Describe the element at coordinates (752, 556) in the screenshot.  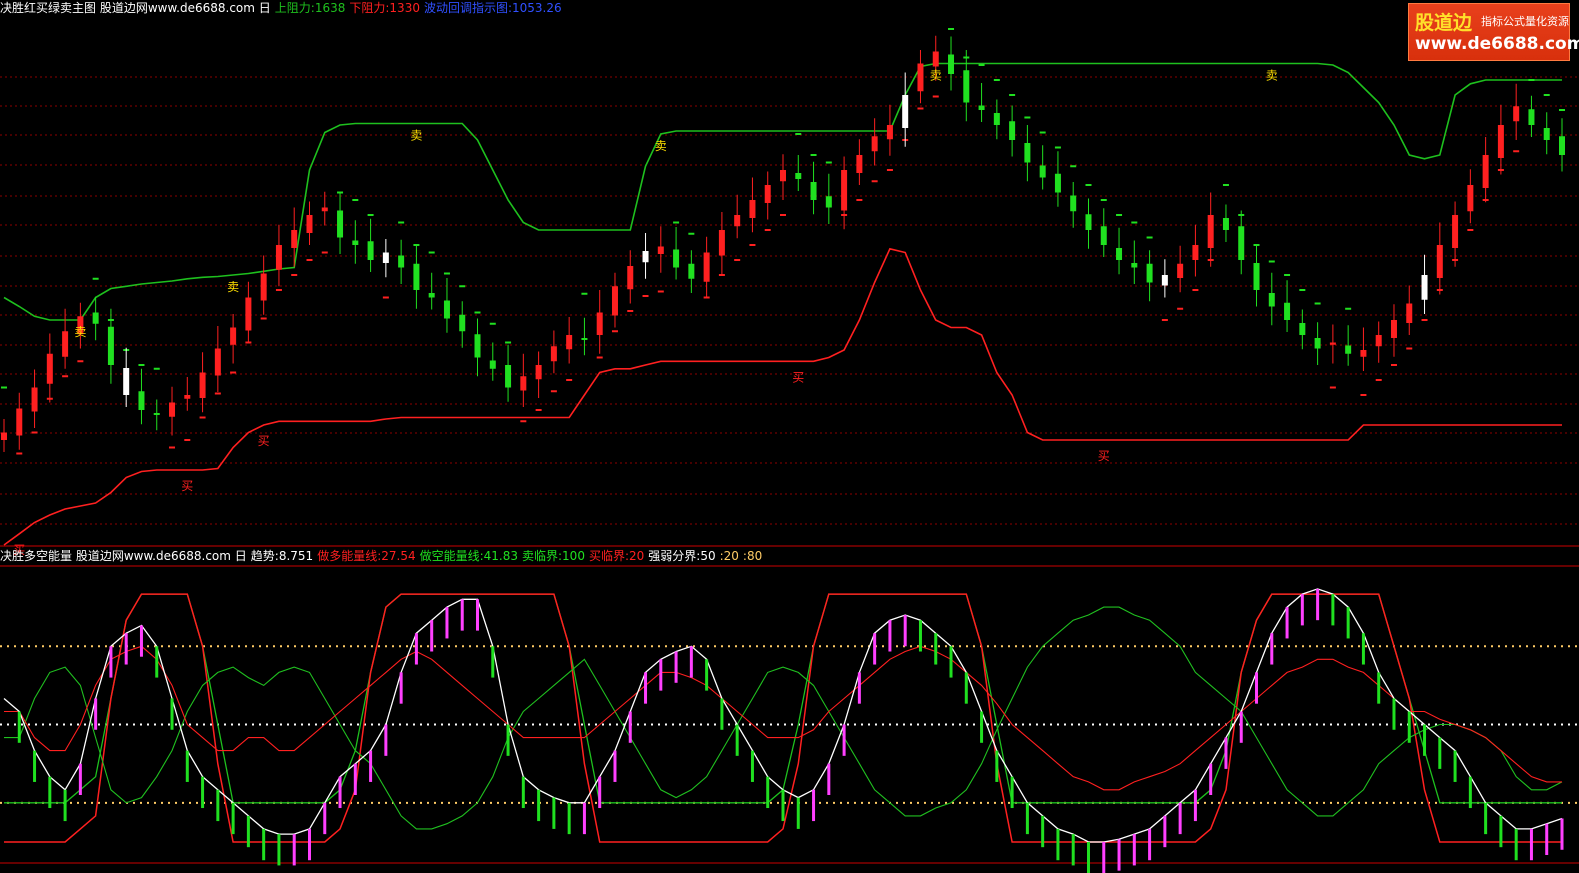
I see `ref-80-label: :80` at that location.